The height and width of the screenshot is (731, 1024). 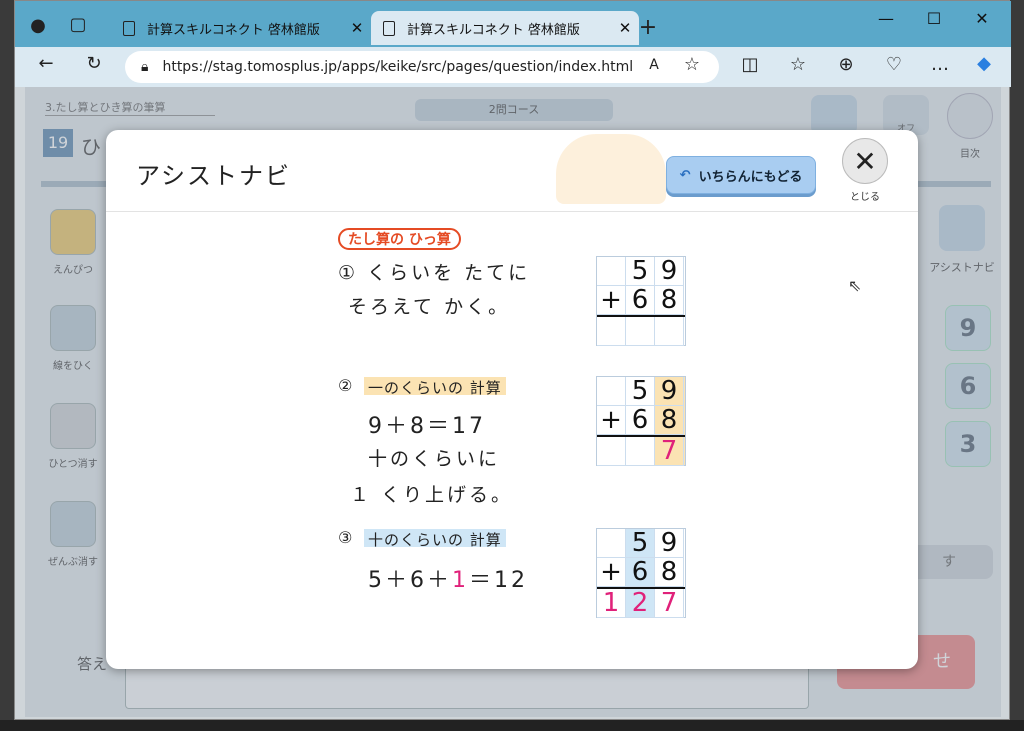 What do you see at coordinates (46, 63) in the screenshot?
I see `back-icon: ←` at bounding box center [46, 63].